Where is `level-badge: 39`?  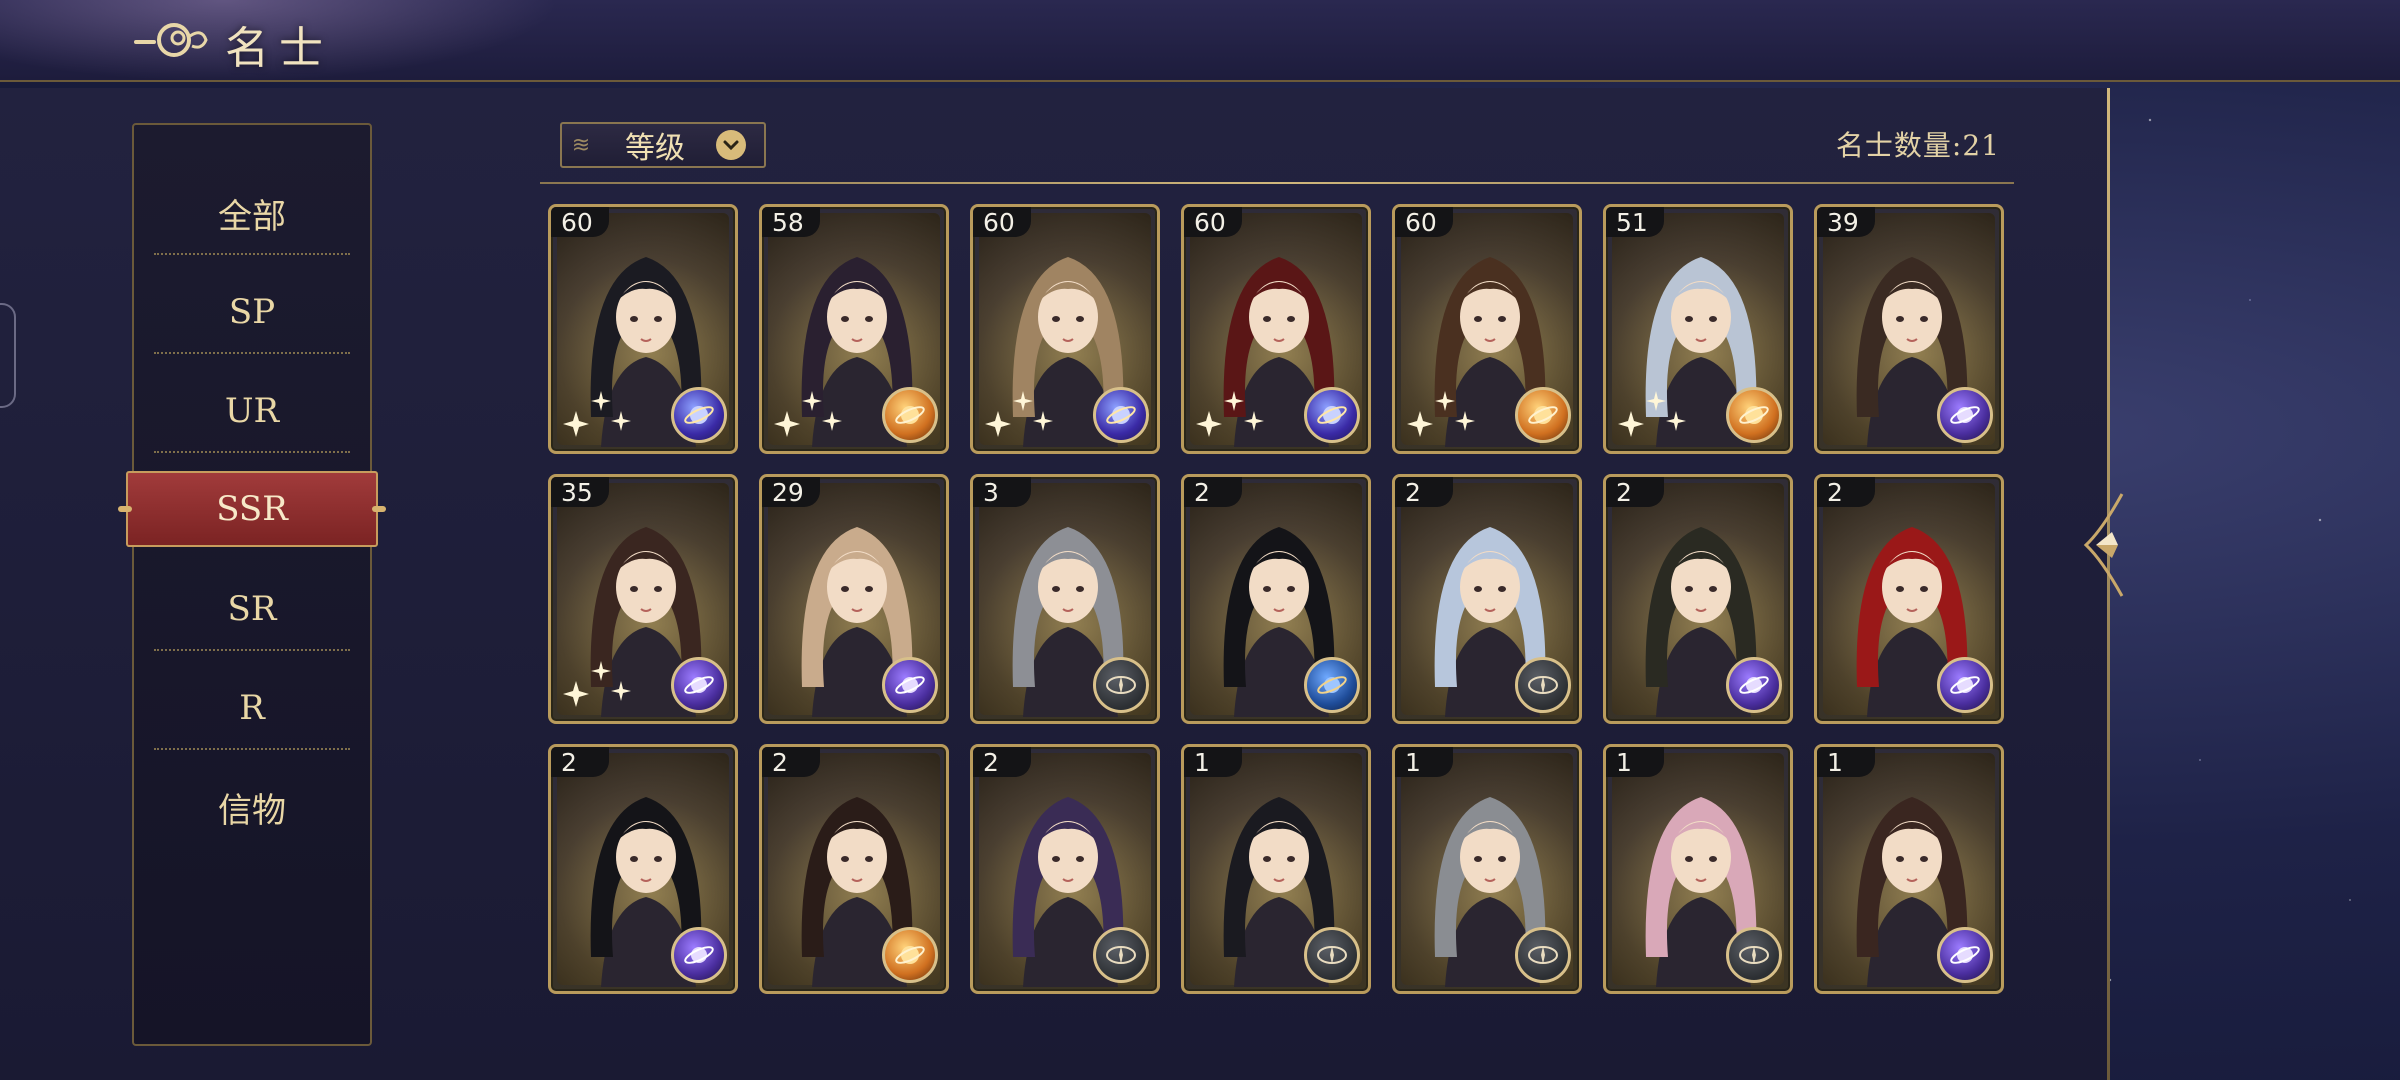
level-badge: 39 is located at coordinates (1846, 222).